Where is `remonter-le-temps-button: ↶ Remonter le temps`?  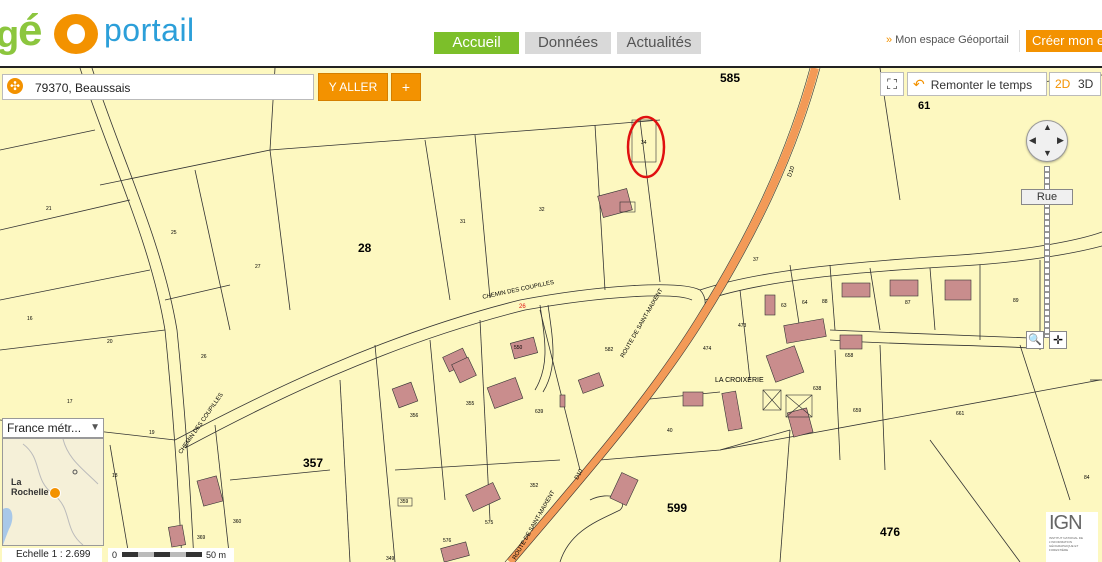 remonter-le-temps-button: ↶ Remonter le temps is located at coordinates (977, 84).